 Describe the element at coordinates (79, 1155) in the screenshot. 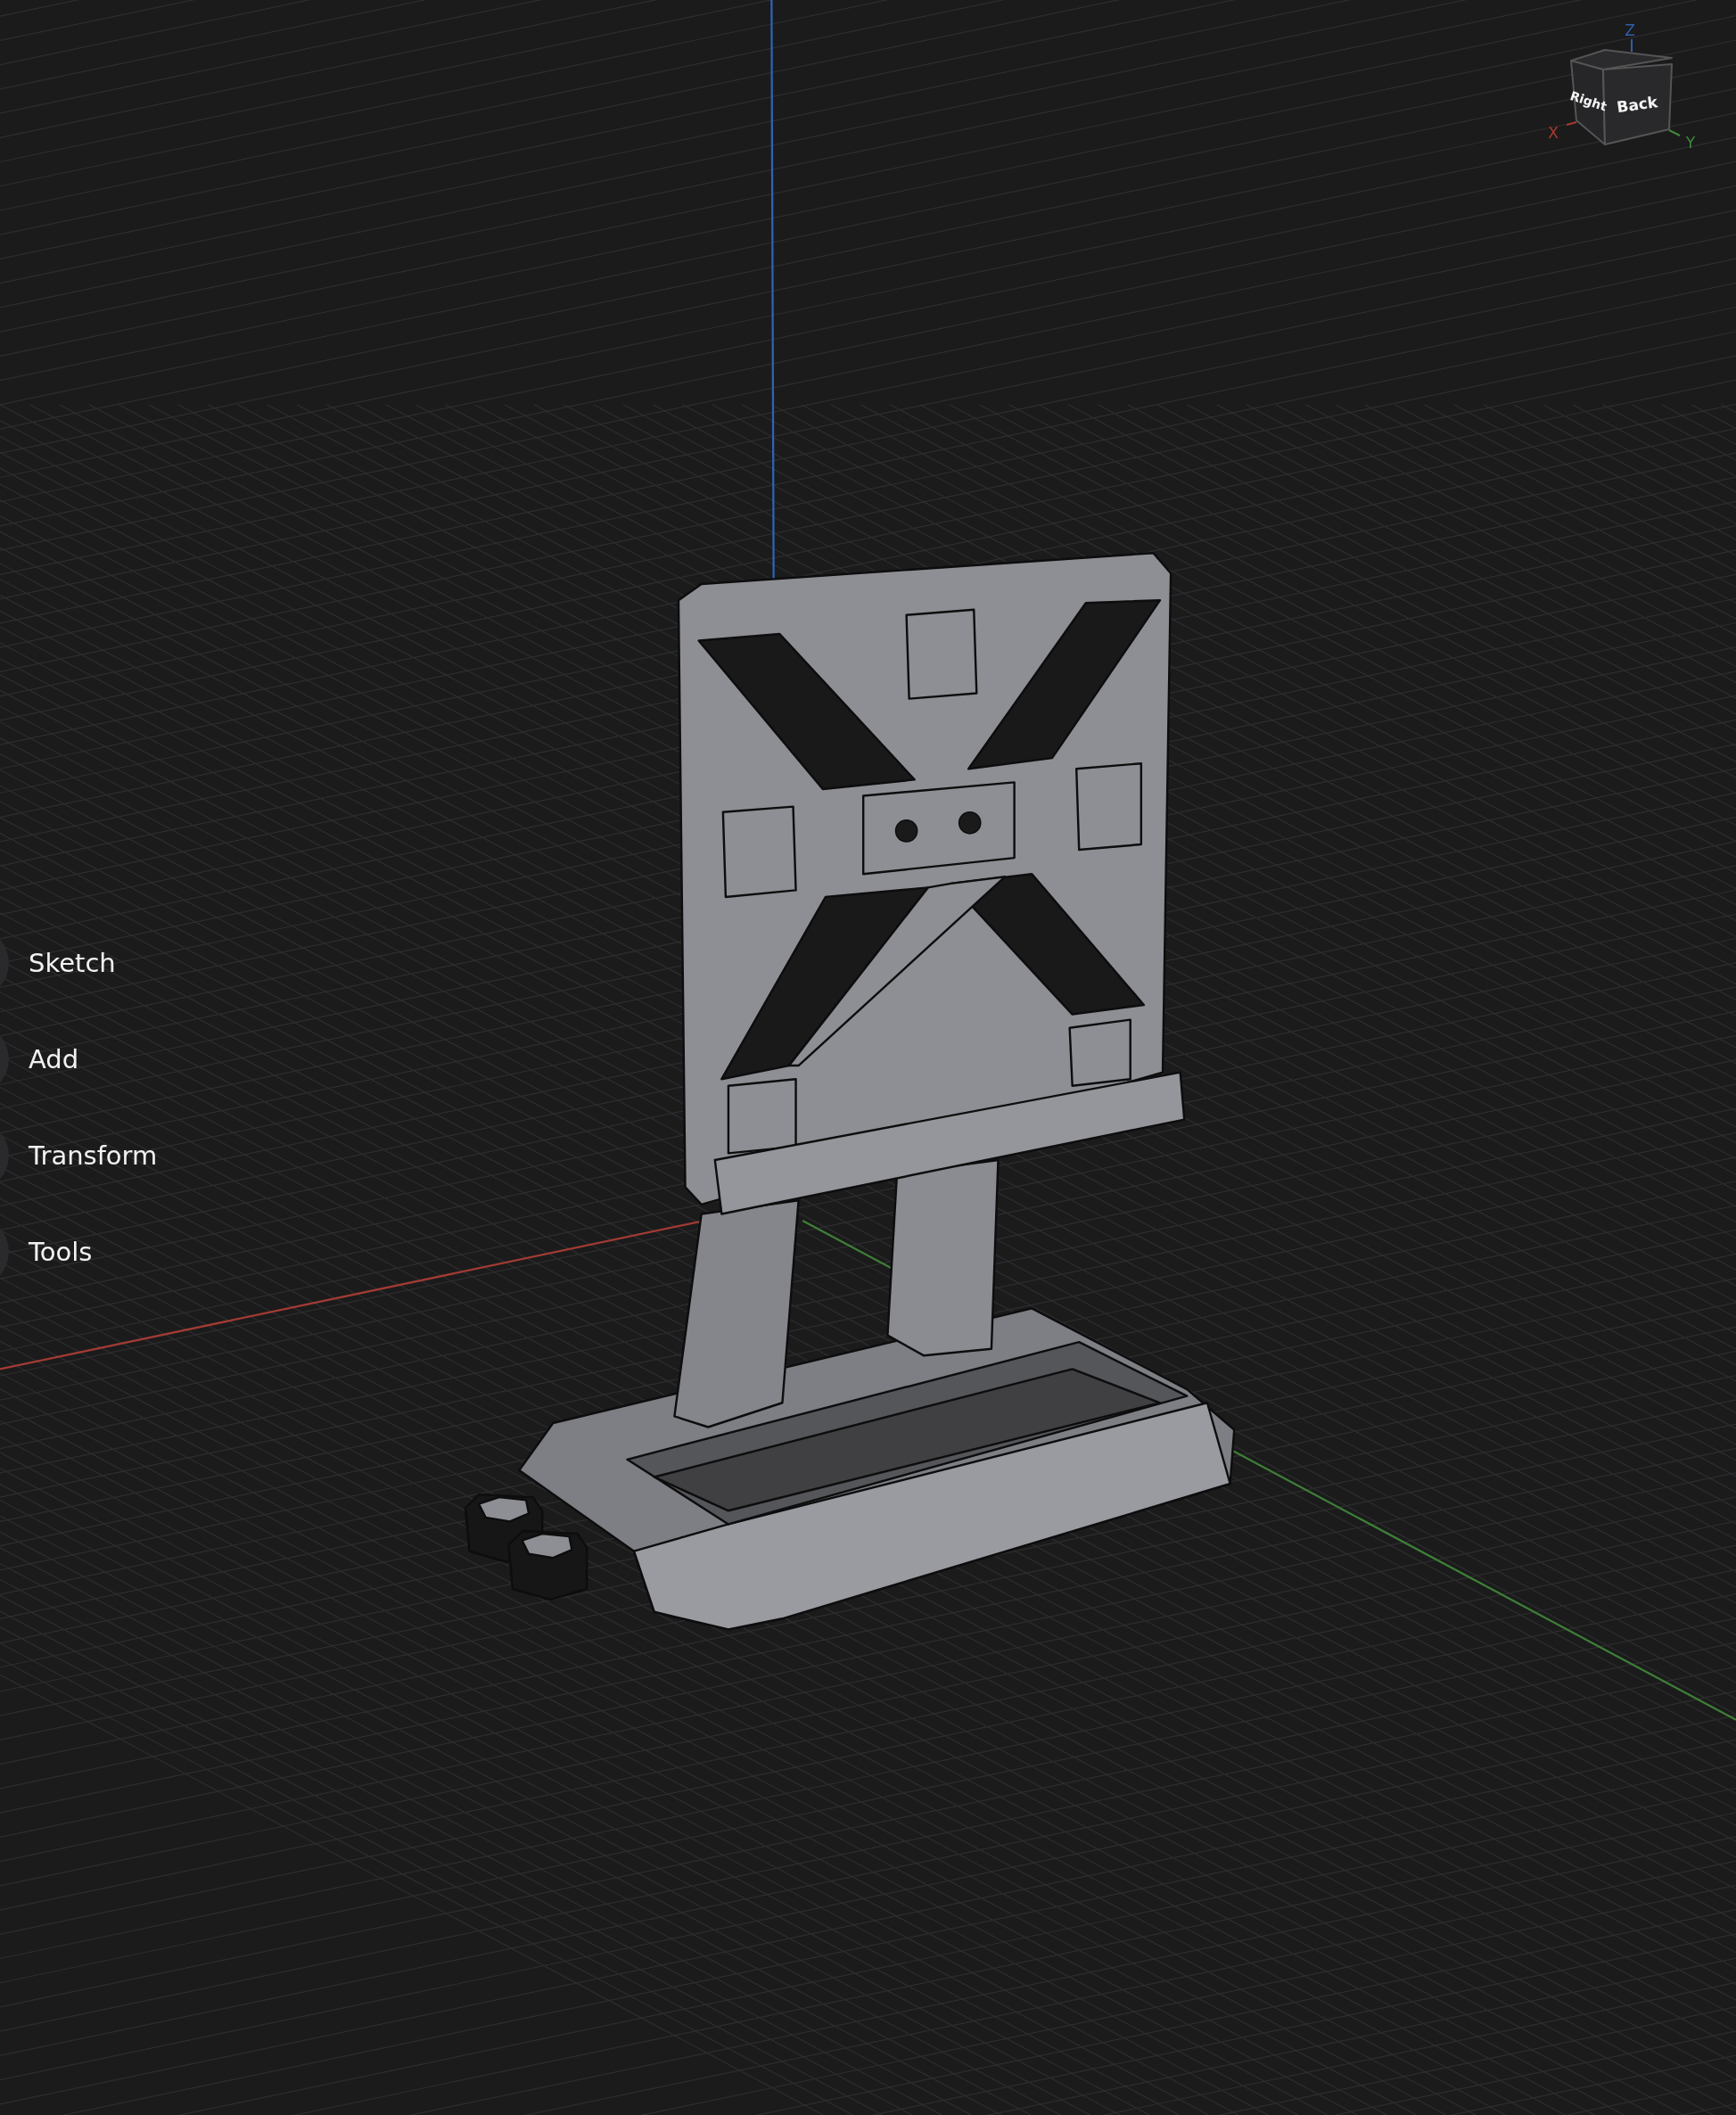

I see `menu-item: Transform` at that location.